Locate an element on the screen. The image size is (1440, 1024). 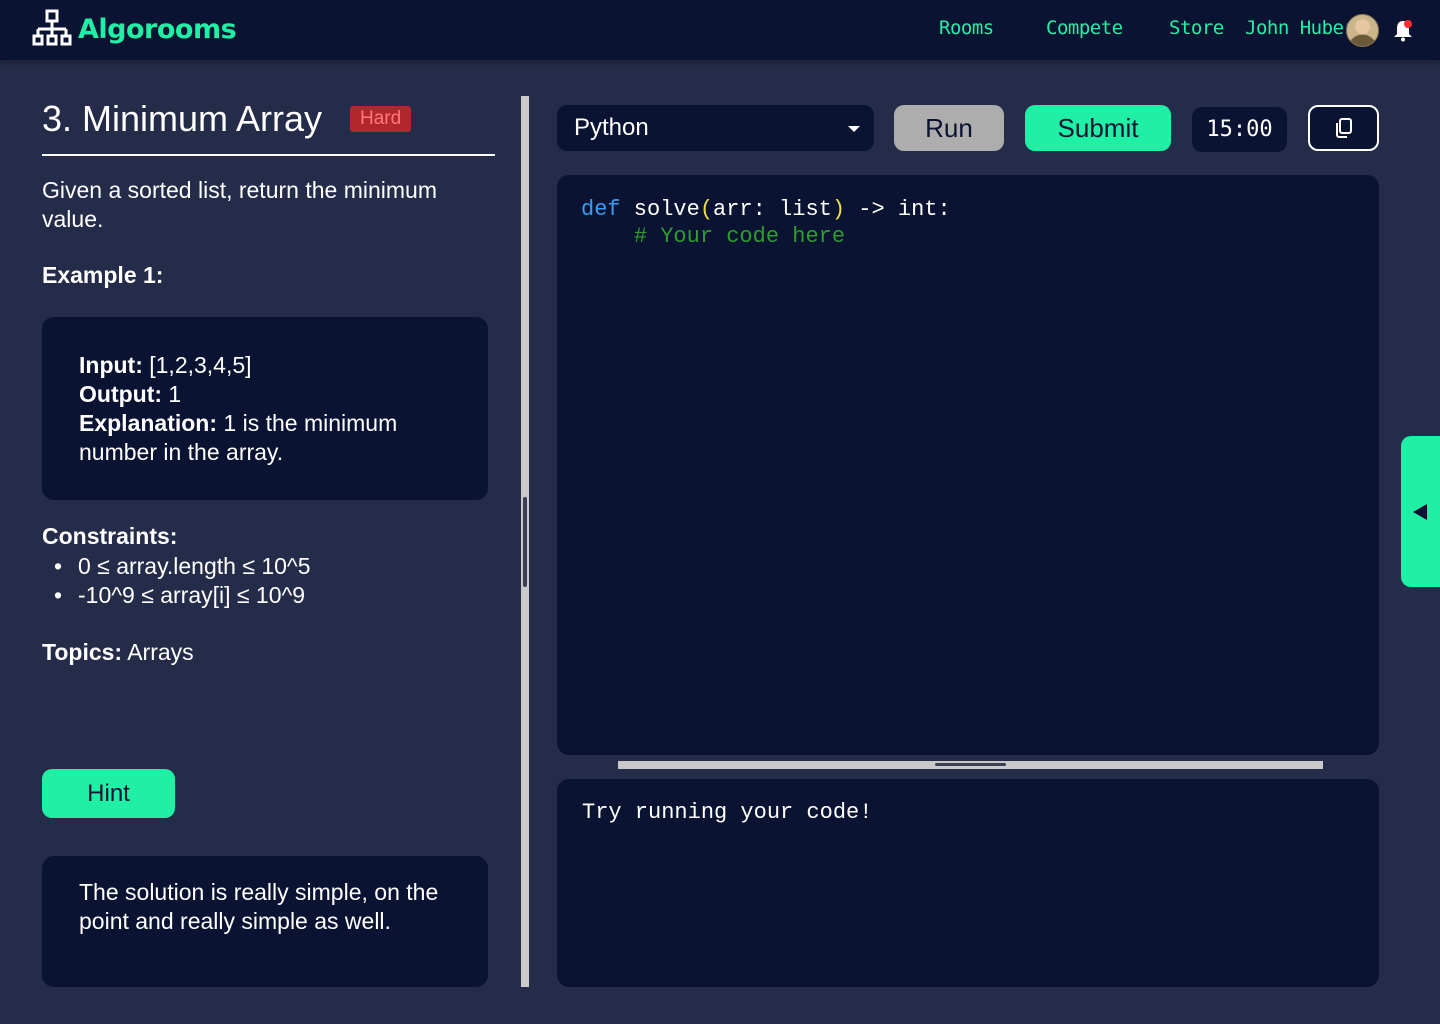
chevron-down-icon is located at coordinates (854, 129).